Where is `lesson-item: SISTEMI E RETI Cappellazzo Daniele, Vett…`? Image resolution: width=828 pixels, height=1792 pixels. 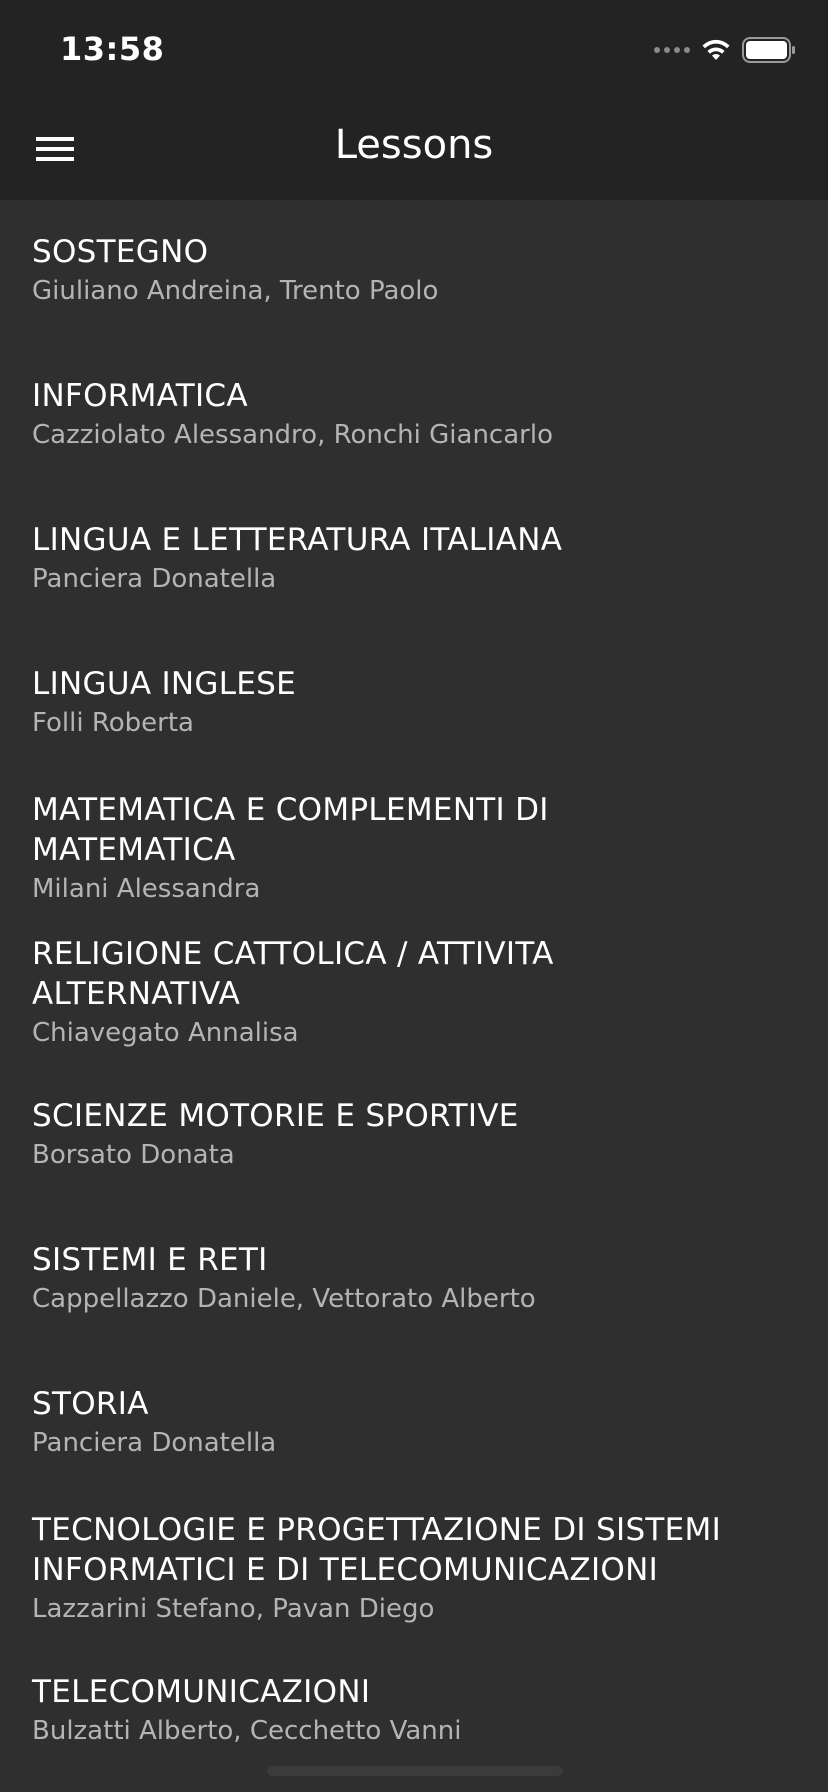 lesson-item: SISTEMI E RETI Cappellazzo Daniele, Vett… is located at coordinates (412, 1279).